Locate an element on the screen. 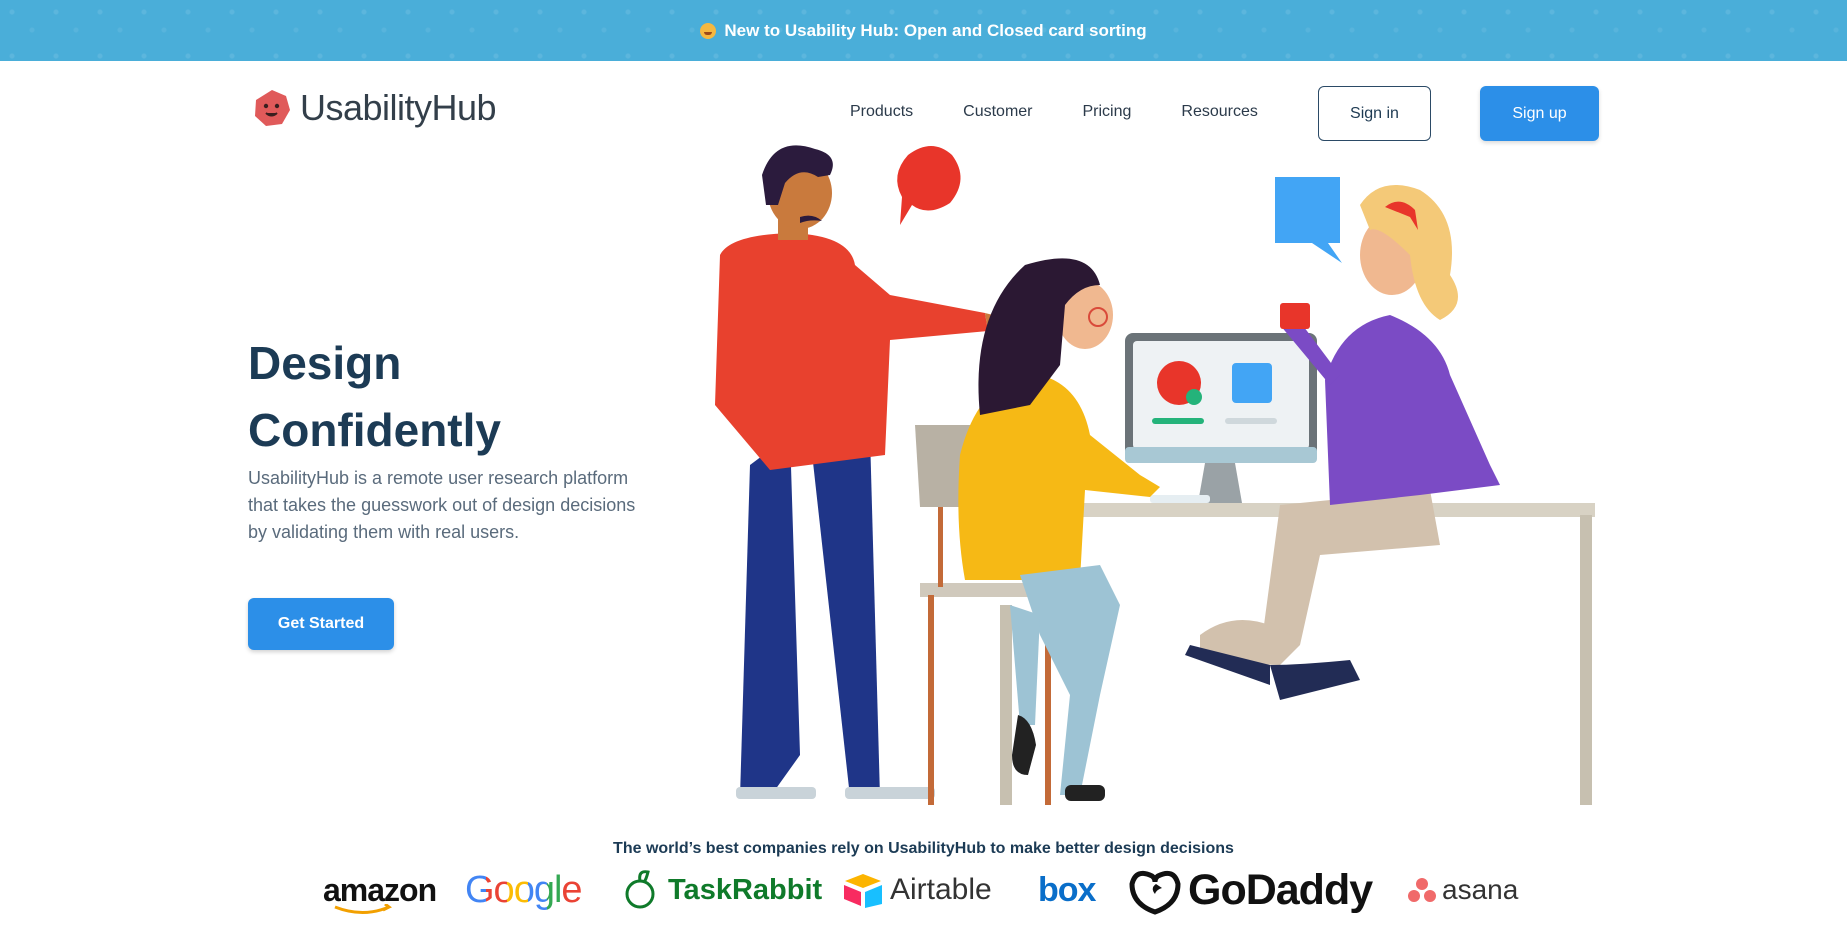 The image size is (1847, 937). asana-logo: asana is located at coordinates (1463, 890).